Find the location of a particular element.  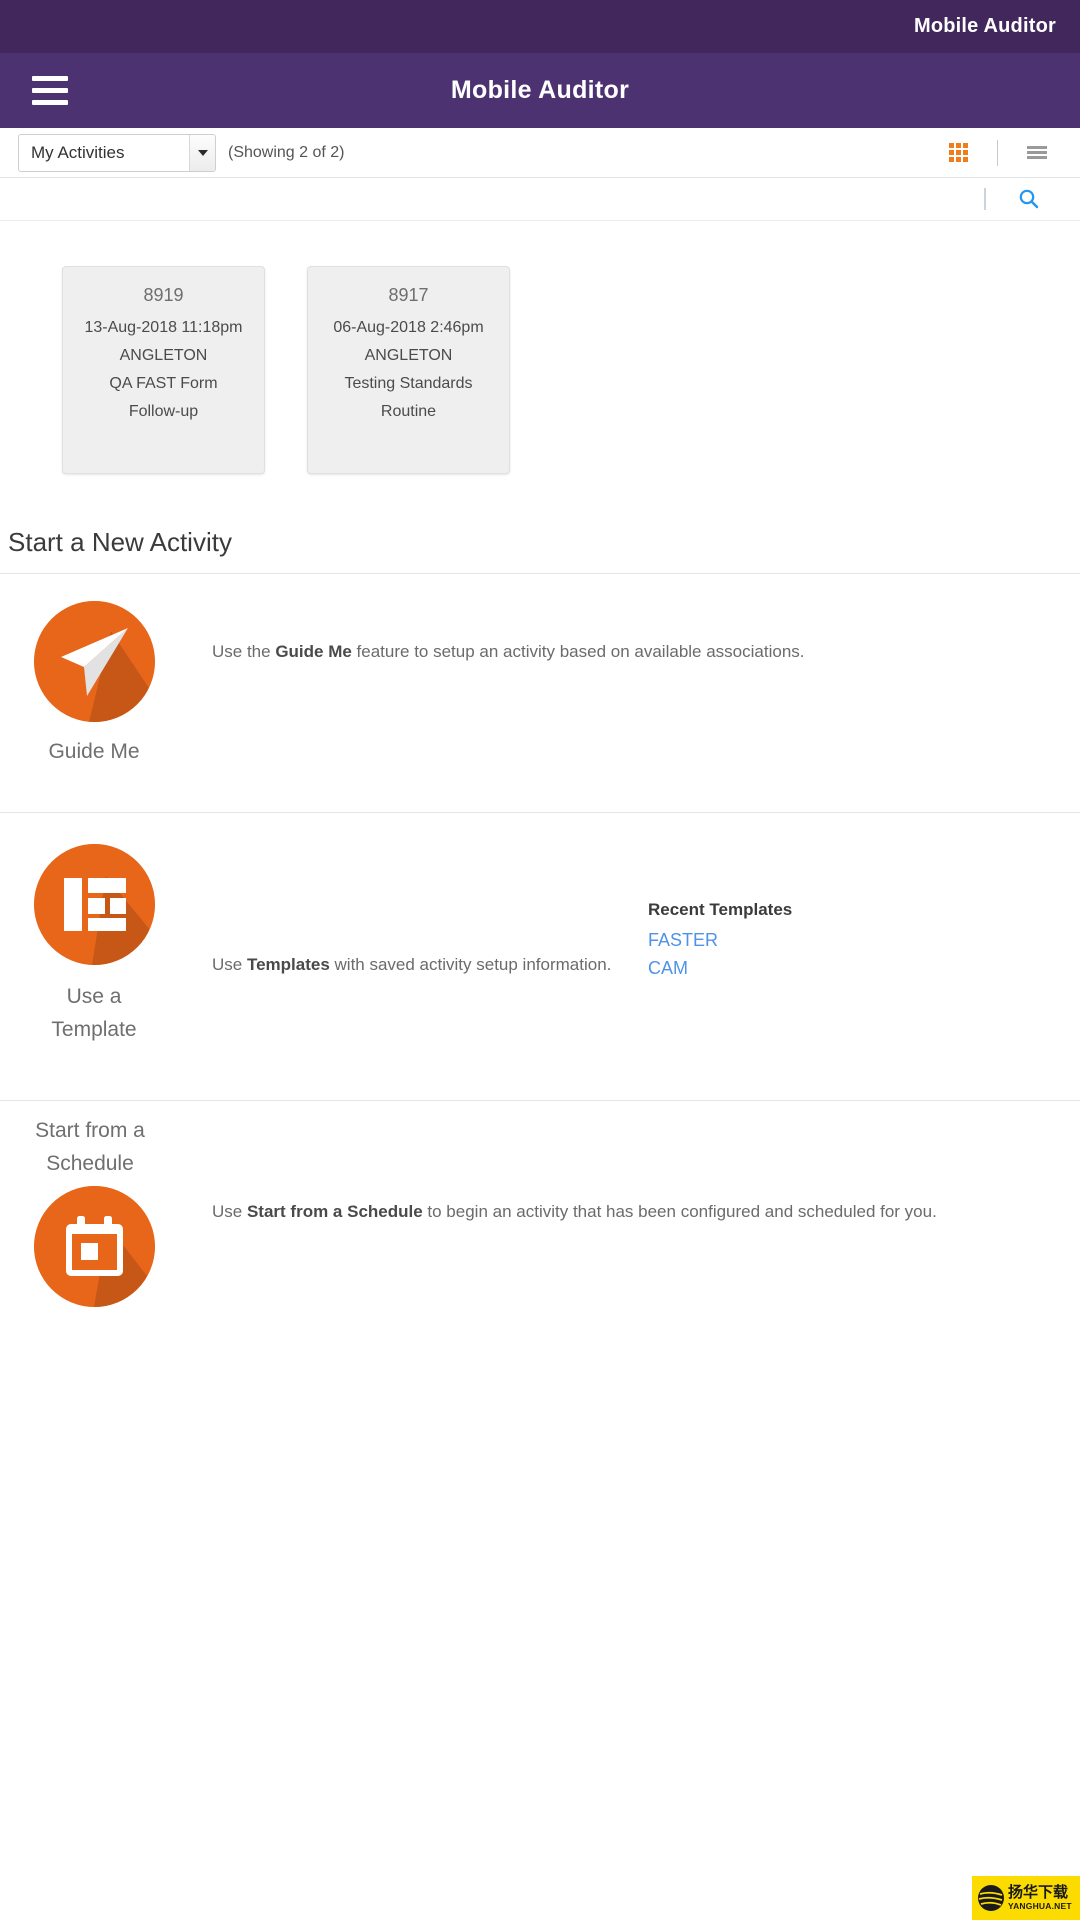

page-title: Mobile Auditor is located at coordinates (540, 90).